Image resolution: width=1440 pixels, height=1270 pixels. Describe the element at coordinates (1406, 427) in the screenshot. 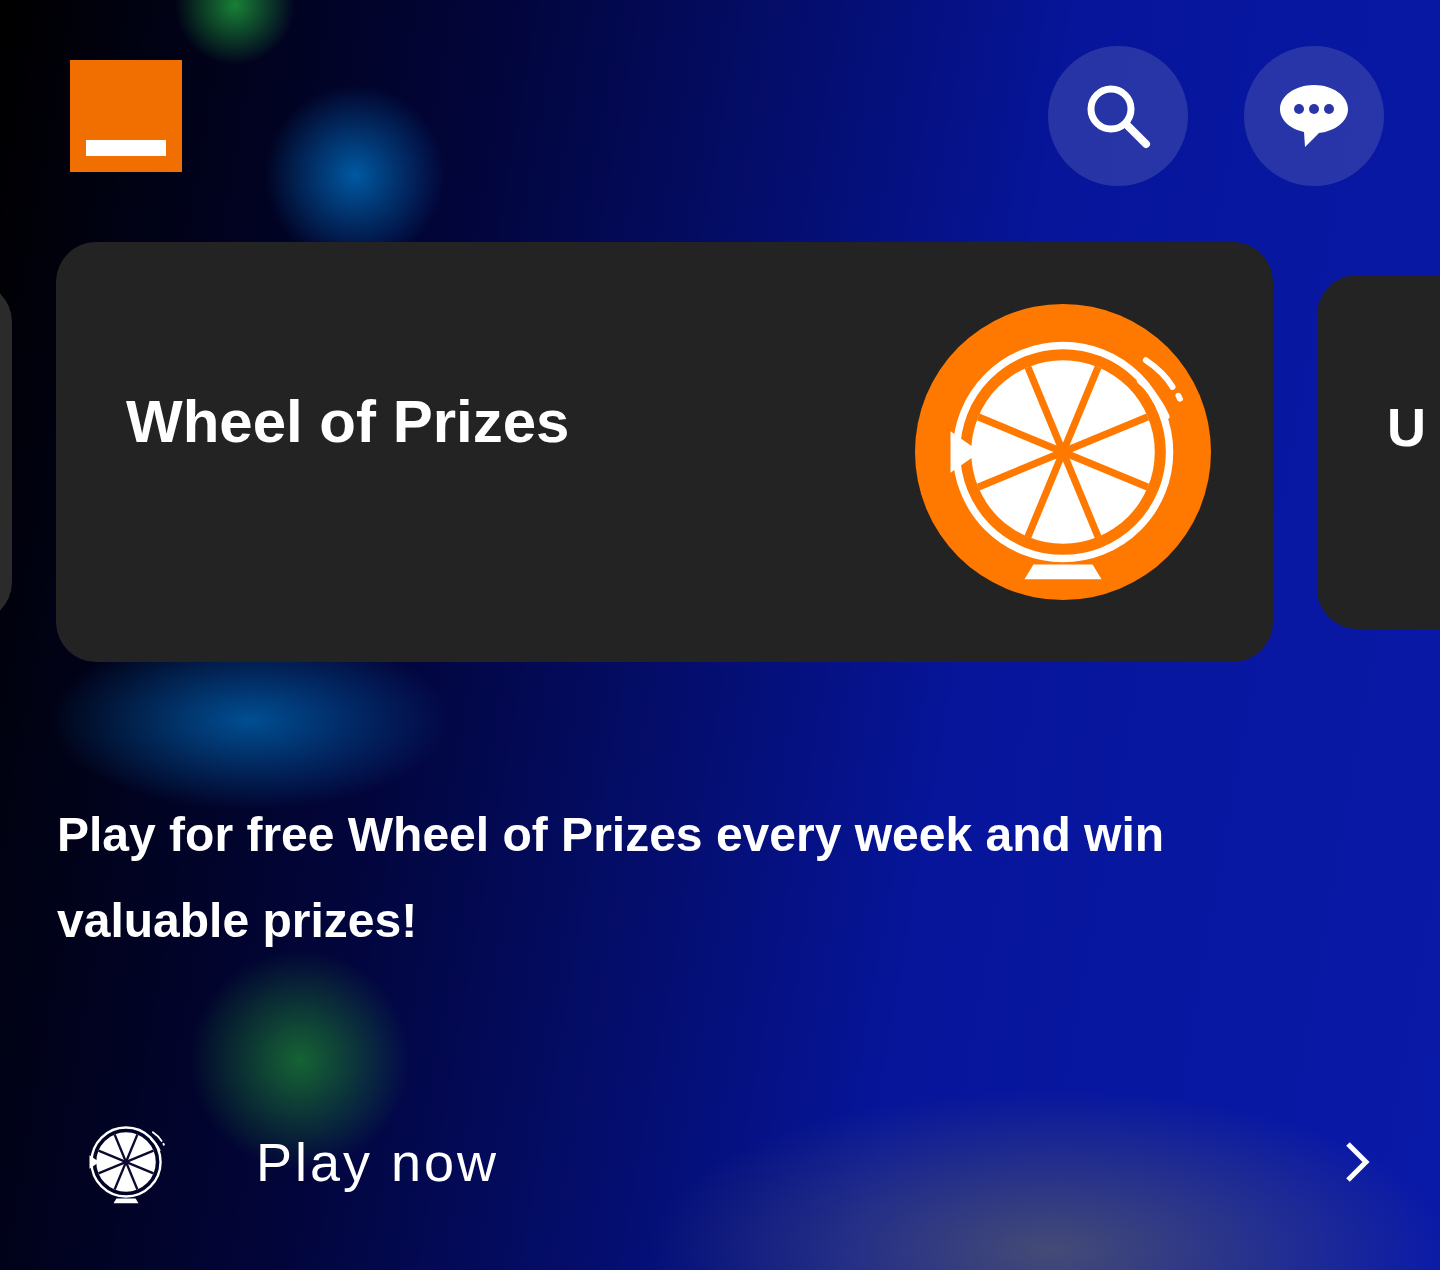

I see `card-title: U` at that location.